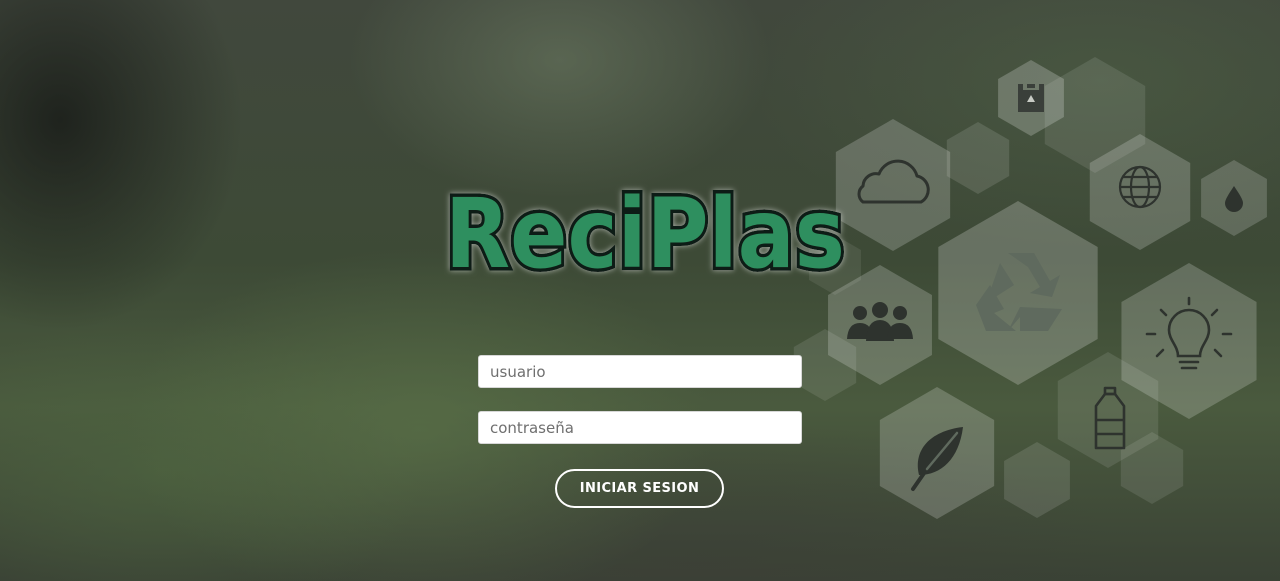  I want to click on logo-text: ReciPlas, so click(645, 234).